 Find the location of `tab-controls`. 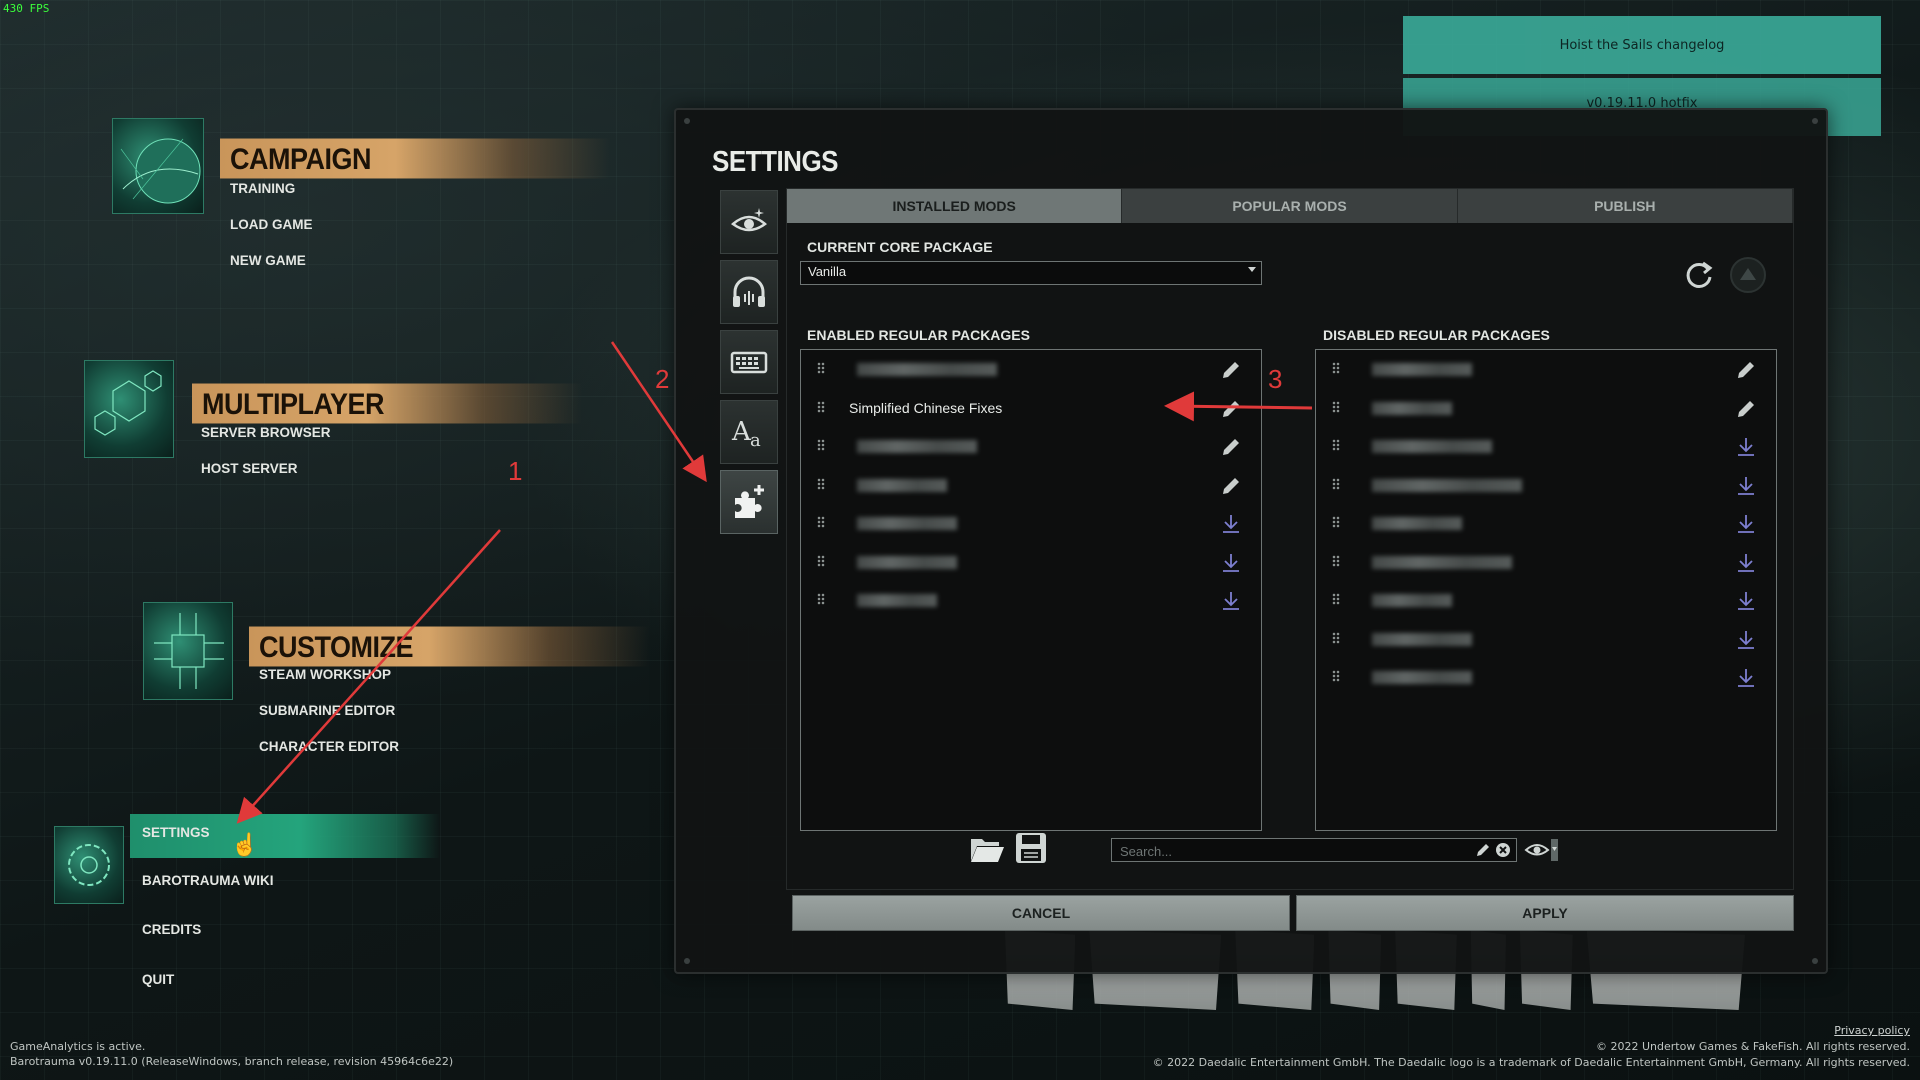

tab-controls is located at coordinates (749, 362).